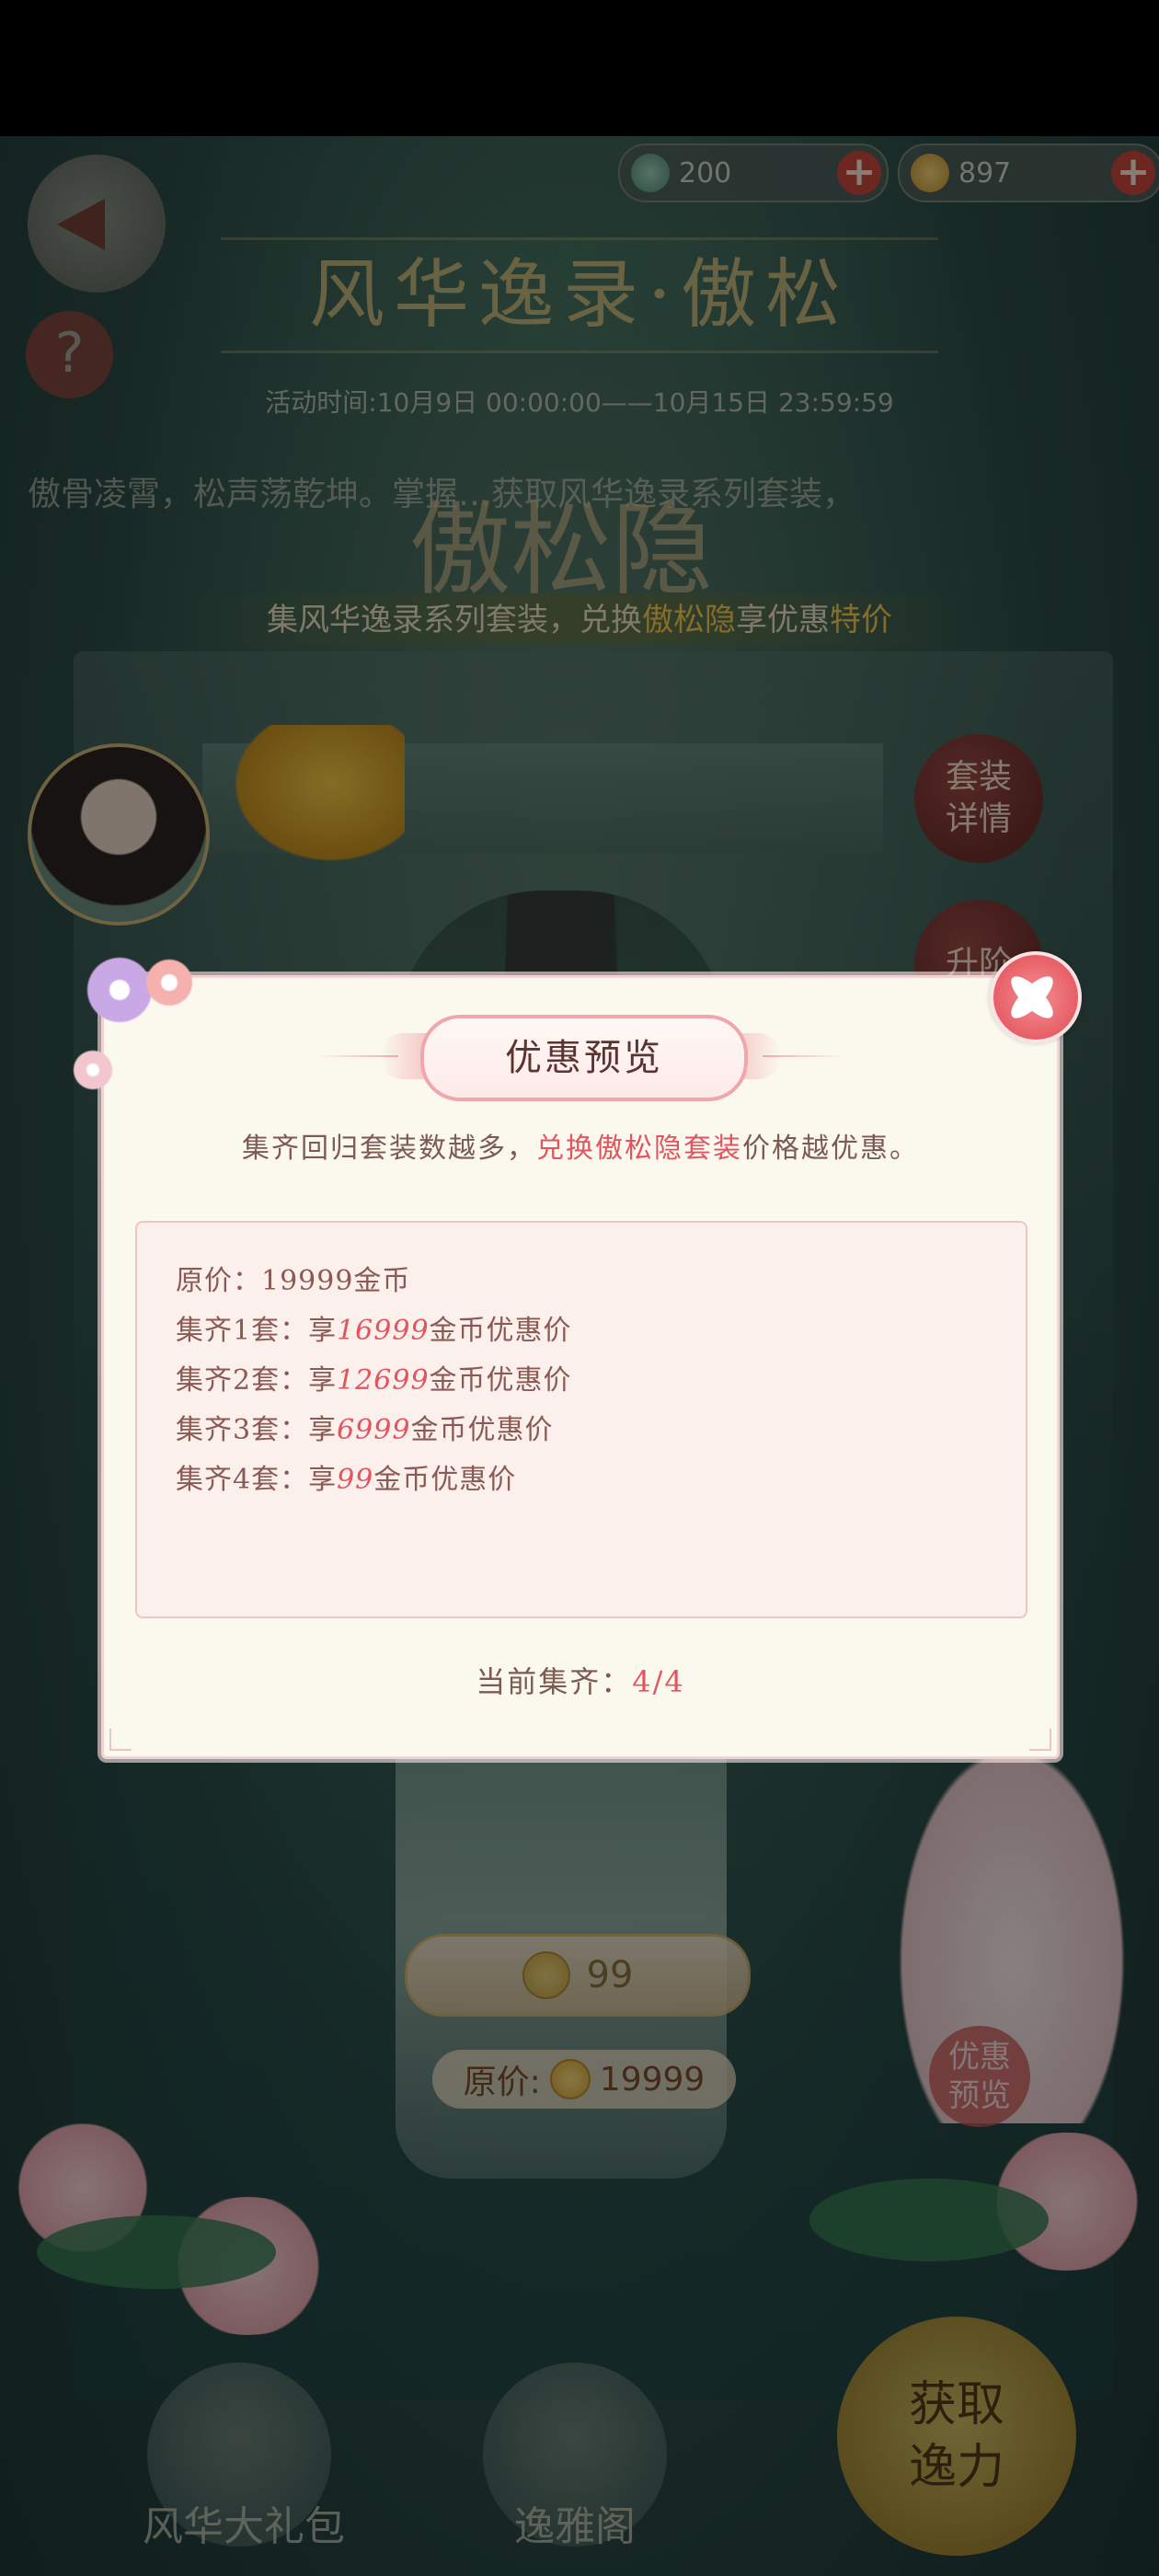  I want to click on row-value: 12699, so click(383, 1380).